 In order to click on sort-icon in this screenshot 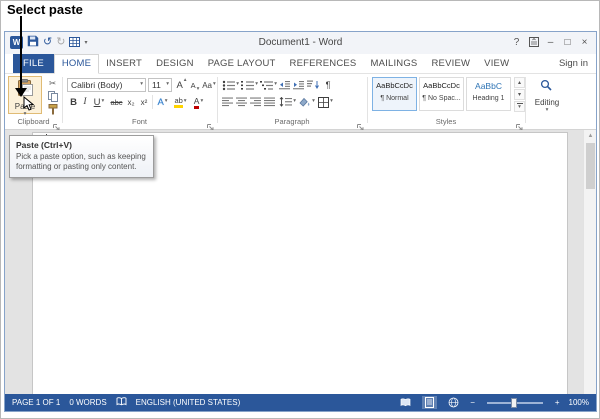, I will do `click(313, 85)`.